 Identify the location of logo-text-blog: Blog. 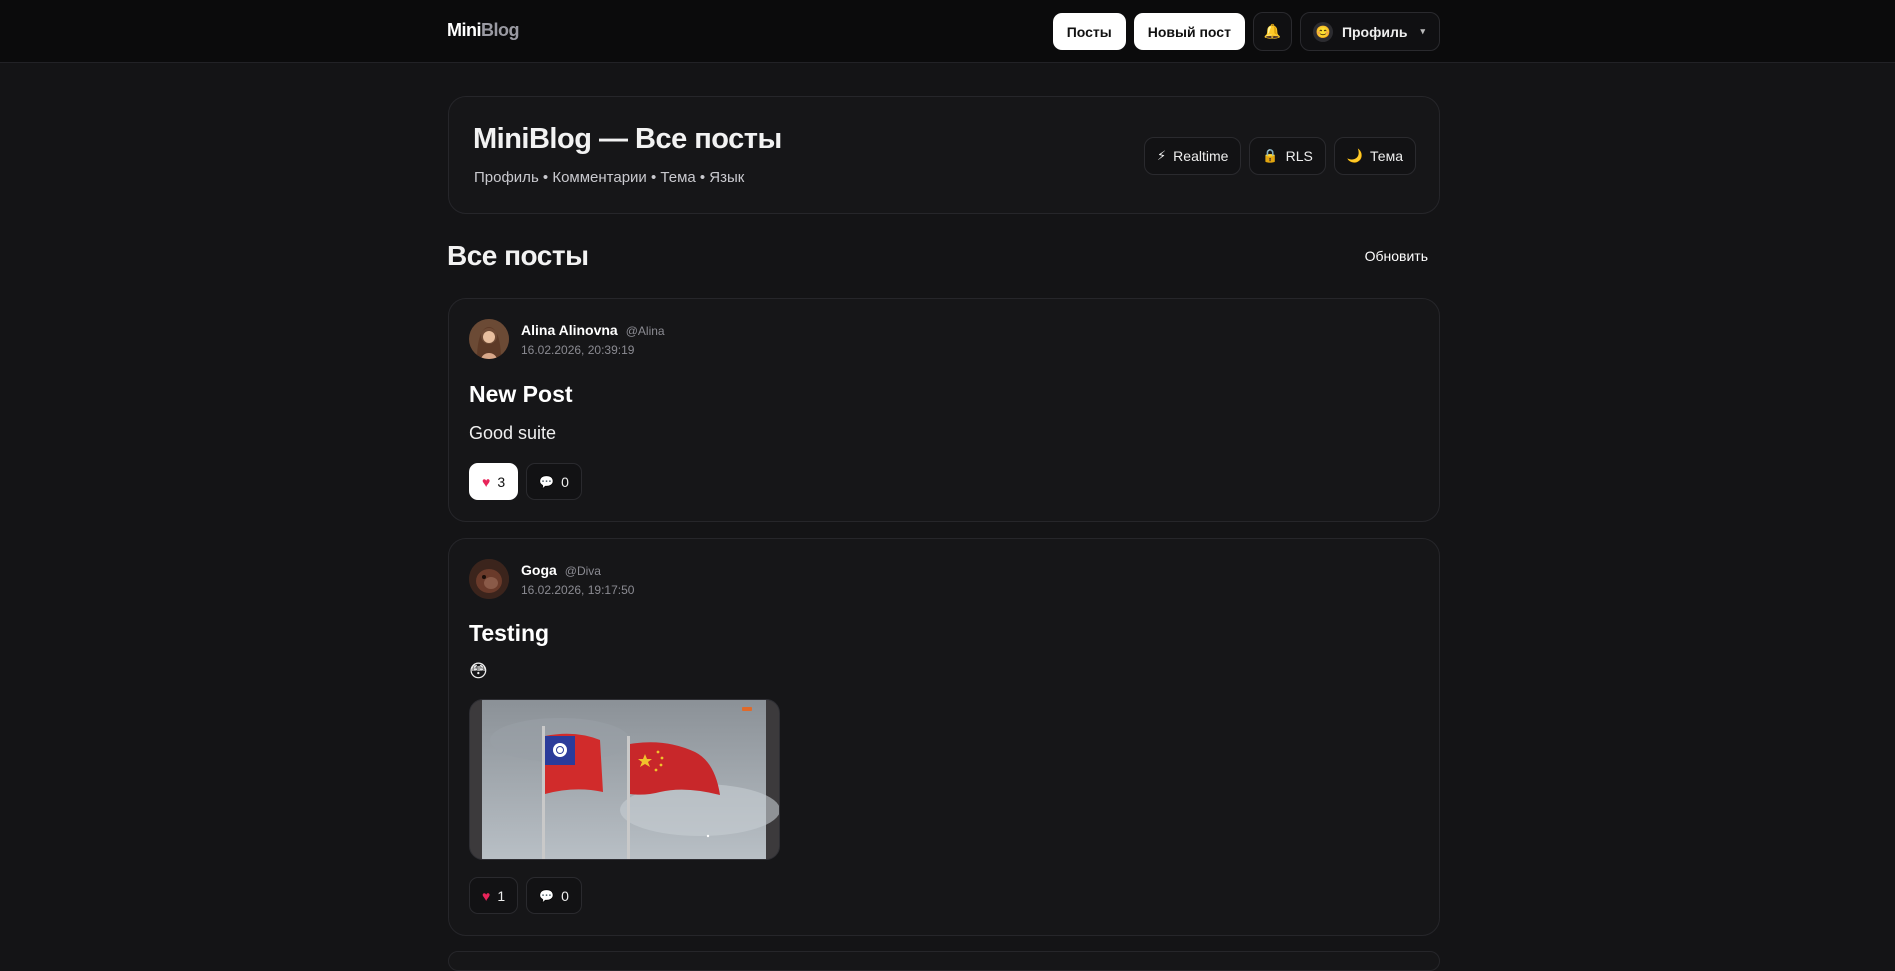
(500, 30).